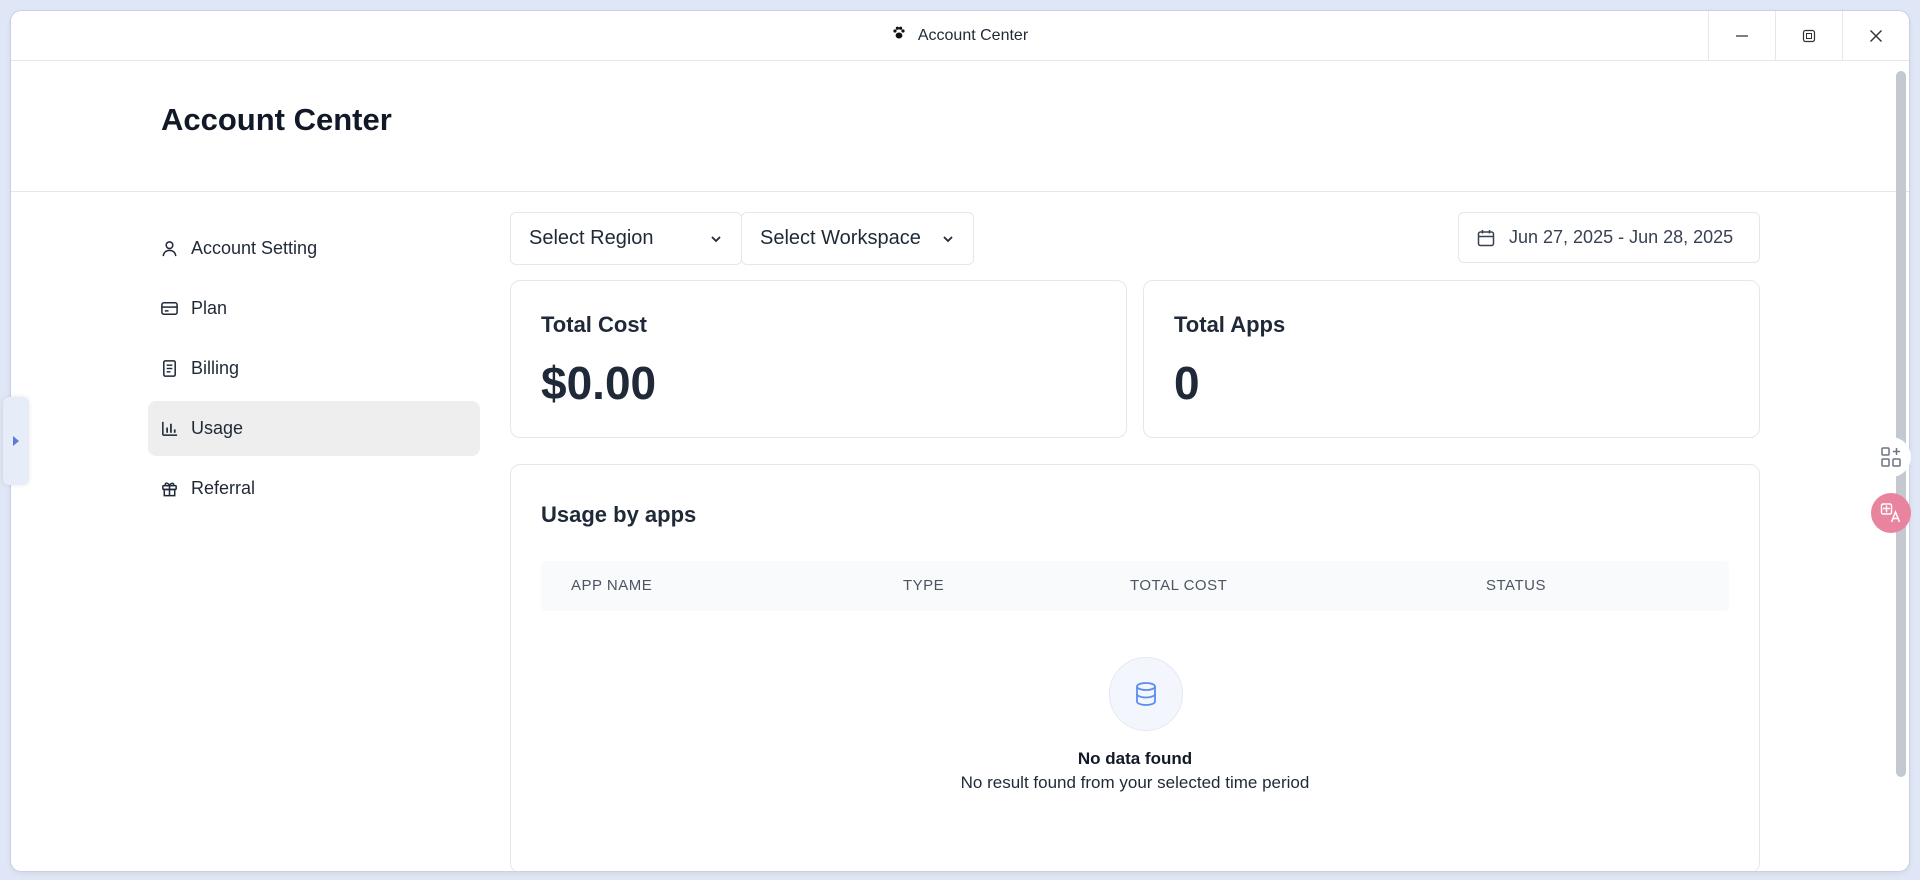 Image resolution: width=1920 pixels, height=880 pixels. I want to click on sidebar-item-label: Referral, so click(223, 488).